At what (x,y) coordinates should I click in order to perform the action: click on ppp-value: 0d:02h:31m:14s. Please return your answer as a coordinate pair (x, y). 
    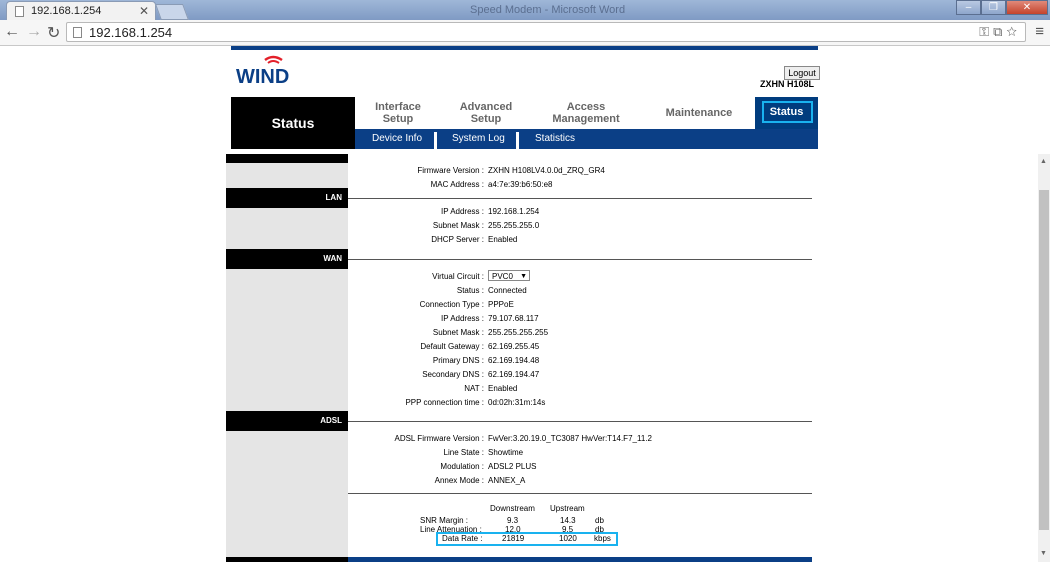
    Looking at the image, I should click on (517, 402).